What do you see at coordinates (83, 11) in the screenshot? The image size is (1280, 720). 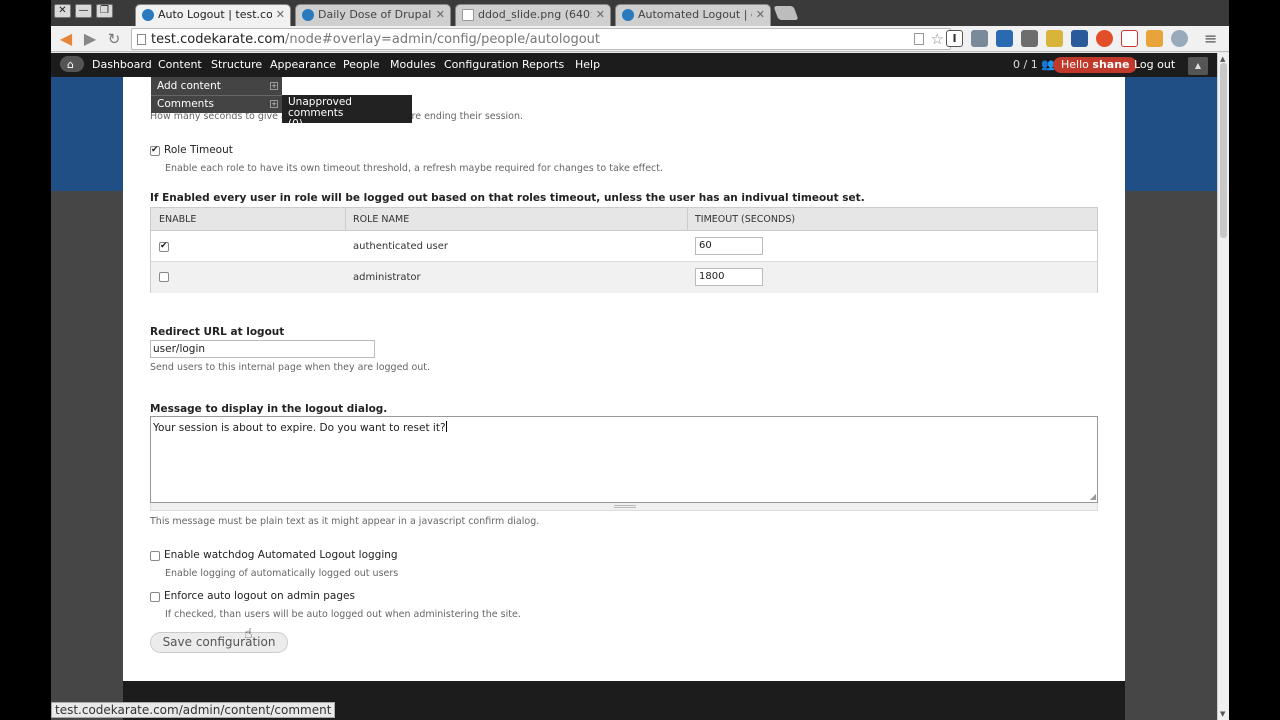 I see `window-minimize-button: —` at bounding box center [83, 11].